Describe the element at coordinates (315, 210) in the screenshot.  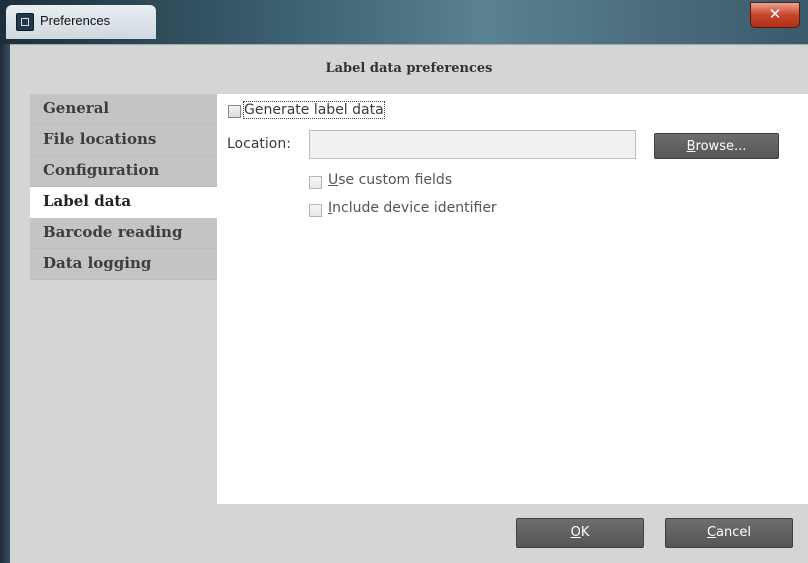
I see `include-device-identifier-checkbox` at that location.